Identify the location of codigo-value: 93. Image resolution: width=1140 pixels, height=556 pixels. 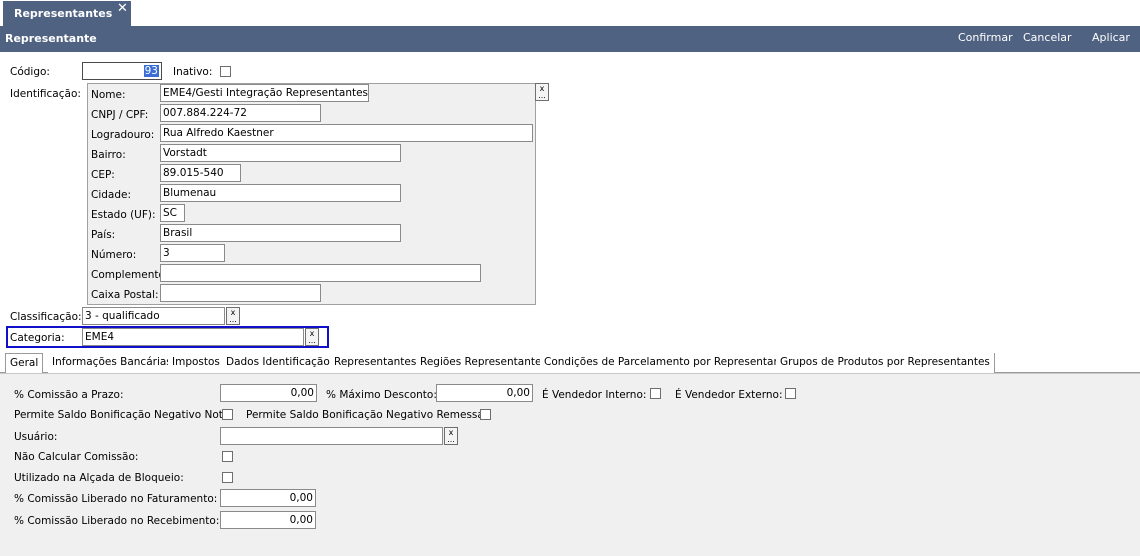
(151, 71).